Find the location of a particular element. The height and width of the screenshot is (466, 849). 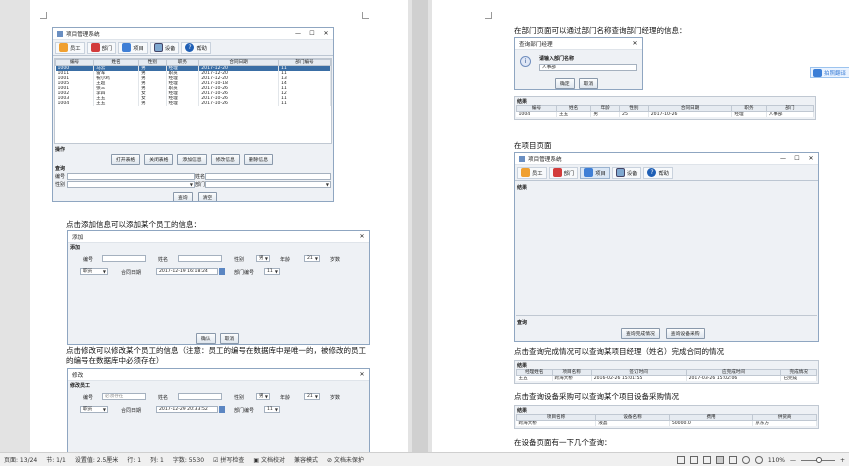

modify-position-select: 职员 is located at coordinates (94, 409).